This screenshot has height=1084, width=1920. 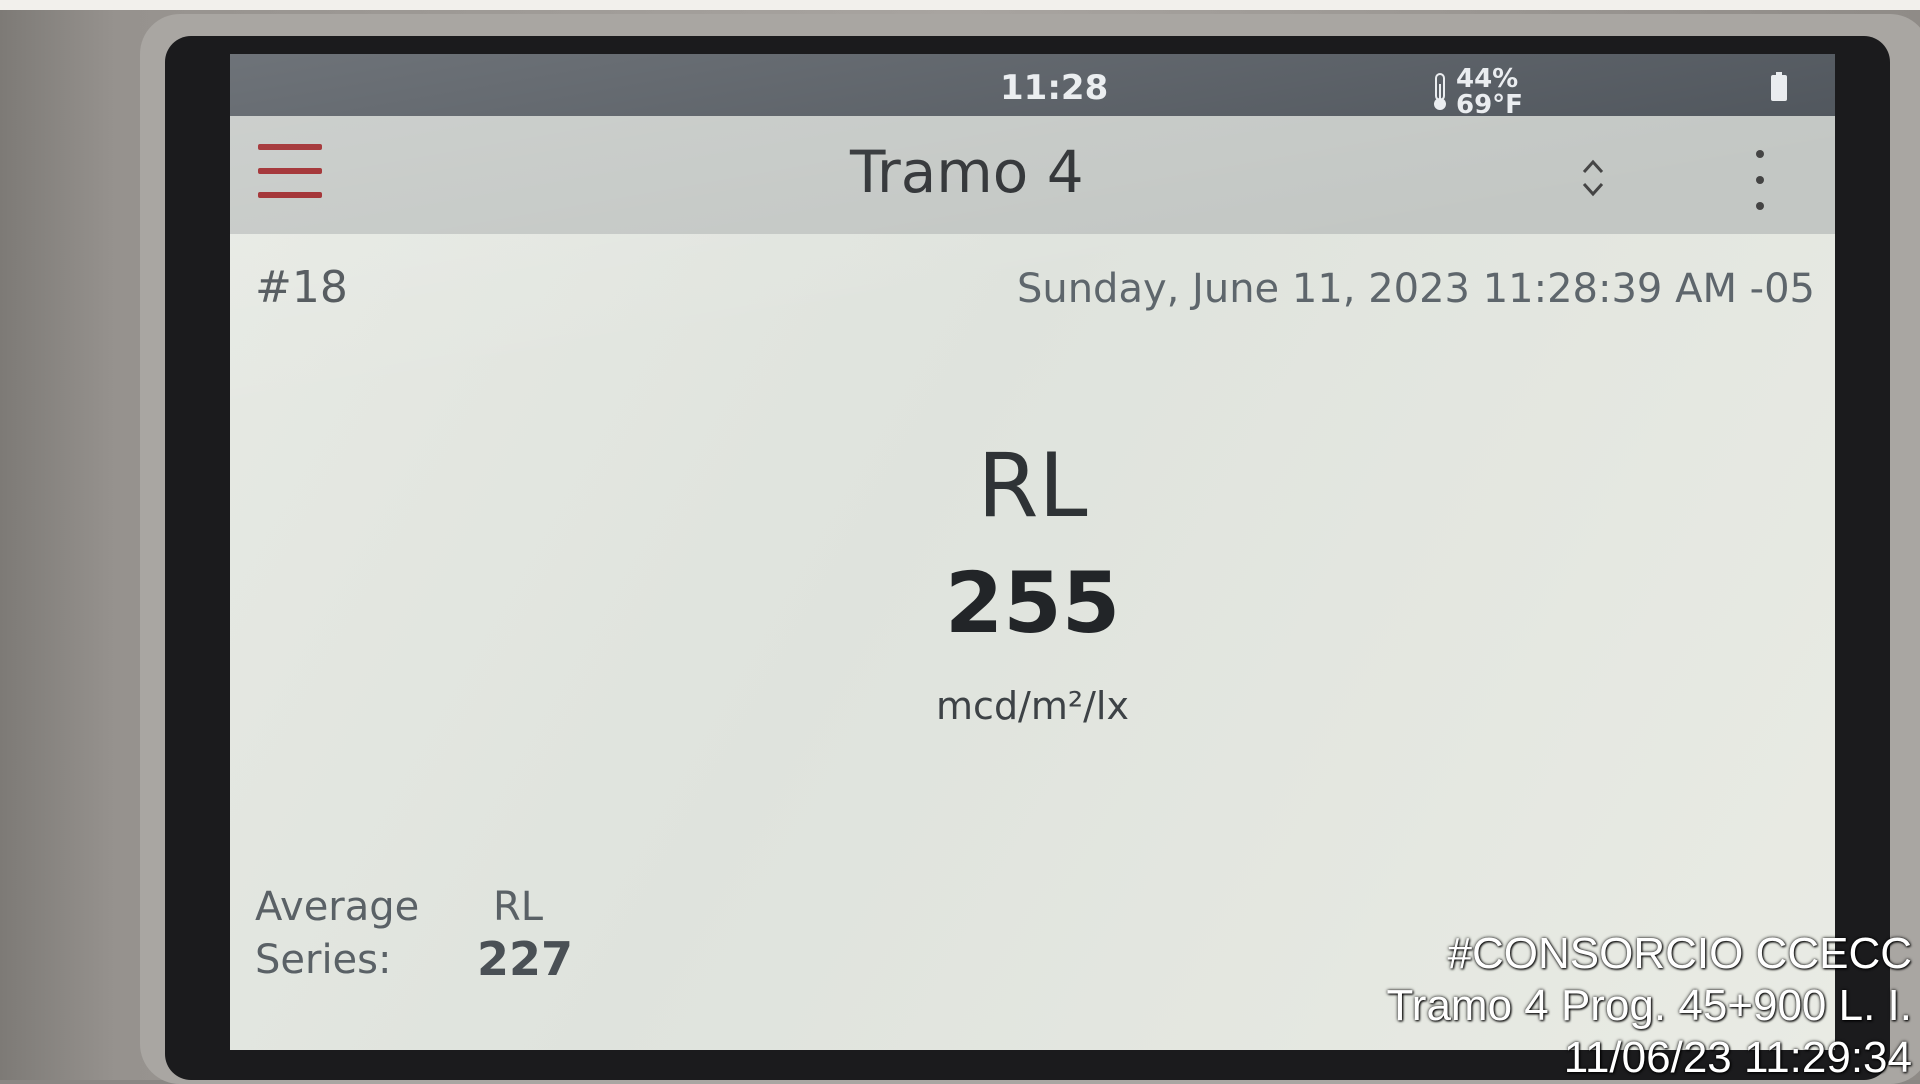 What do you see at coordinates (1489, 105) in the screenshot?
I see `temperature-value: 69°F` at bounding box center [1489, 105].